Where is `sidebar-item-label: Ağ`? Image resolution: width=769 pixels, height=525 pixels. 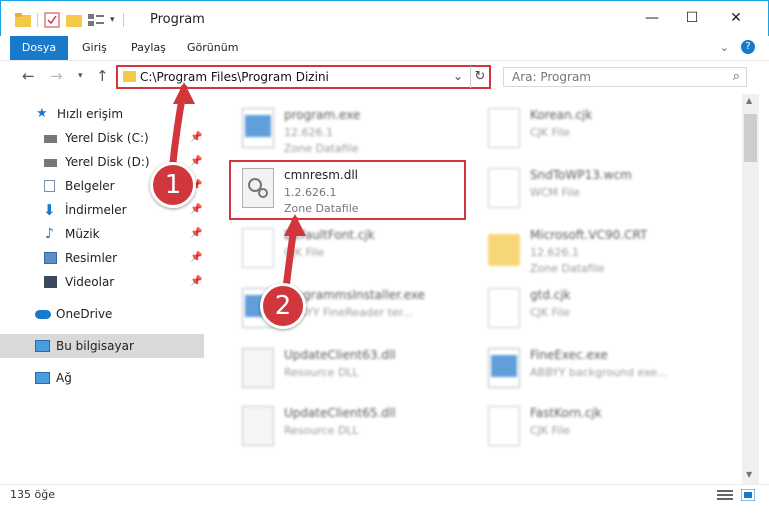
sidebar-item-label: Ağ is located at coordinates (64, 378).